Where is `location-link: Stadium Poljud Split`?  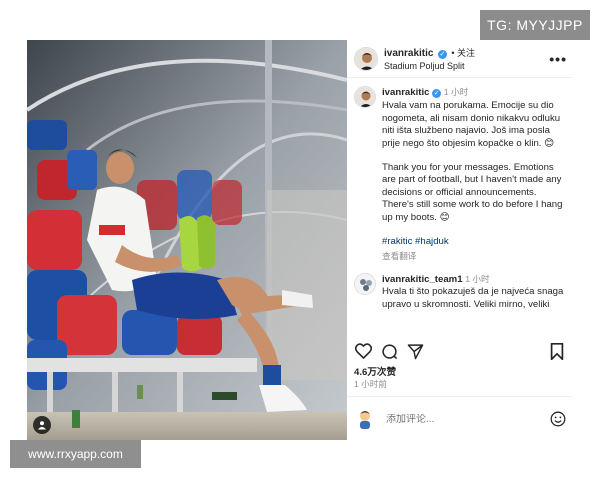 location-link: Stadium Poljud Split is located at coordinates (466, 66).